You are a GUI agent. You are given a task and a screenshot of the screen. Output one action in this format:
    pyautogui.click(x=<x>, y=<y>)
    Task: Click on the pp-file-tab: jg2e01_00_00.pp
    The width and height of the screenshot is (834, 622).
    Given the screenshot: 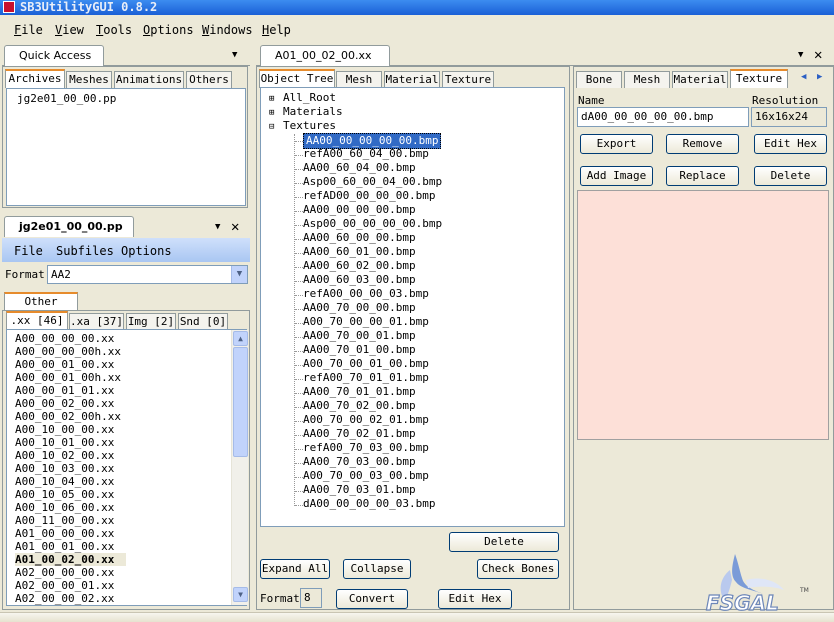 What is the action you would take?
    pyautogui.click(x=69, y=226)
    